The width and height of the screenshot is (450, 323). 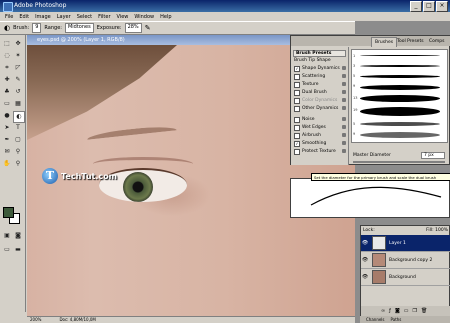 What do you see at coordinates (321, 68) in the screenshot?
I see `option-shape-dynamics: ✓ Shape Dynamics` at bounding box center [321, 68].